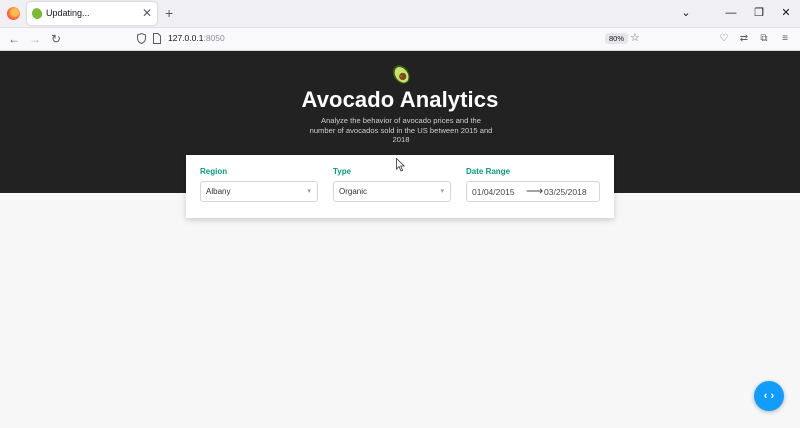  Describe the element at coordinates (785, 39) in the screenshot. I see `menu-icon: ≡` at that location.